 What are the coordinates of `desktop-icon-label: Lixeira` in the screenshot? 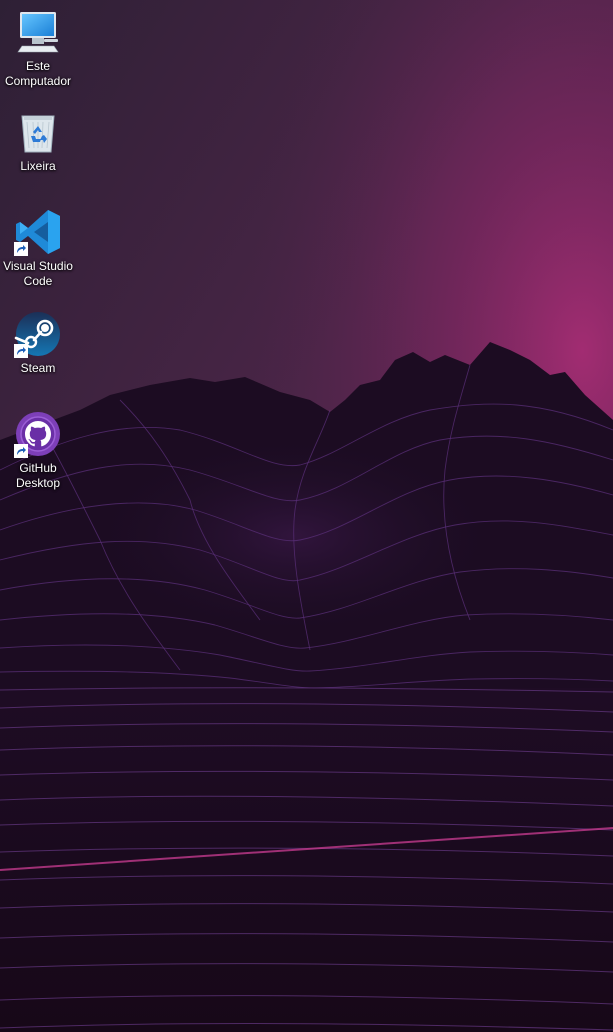 It's located at (38, 166).